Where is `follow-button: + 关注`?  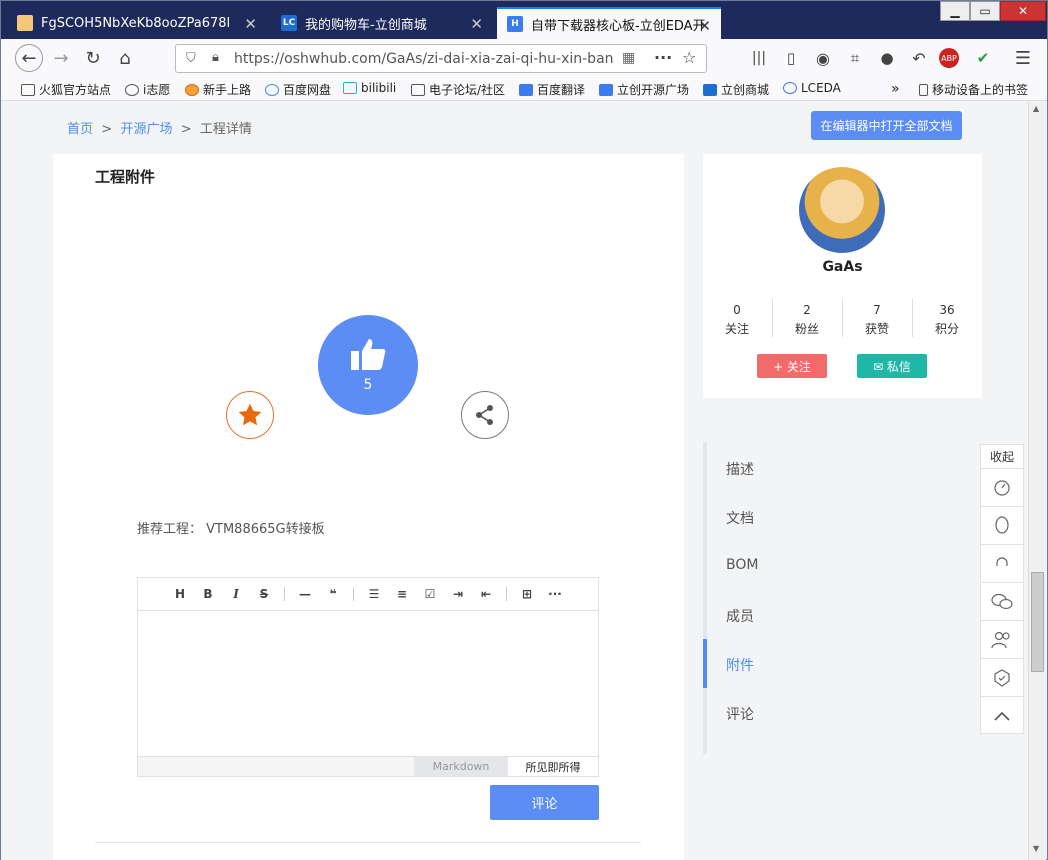
follow-button: + 关注 is located at coordinates (792, 366).